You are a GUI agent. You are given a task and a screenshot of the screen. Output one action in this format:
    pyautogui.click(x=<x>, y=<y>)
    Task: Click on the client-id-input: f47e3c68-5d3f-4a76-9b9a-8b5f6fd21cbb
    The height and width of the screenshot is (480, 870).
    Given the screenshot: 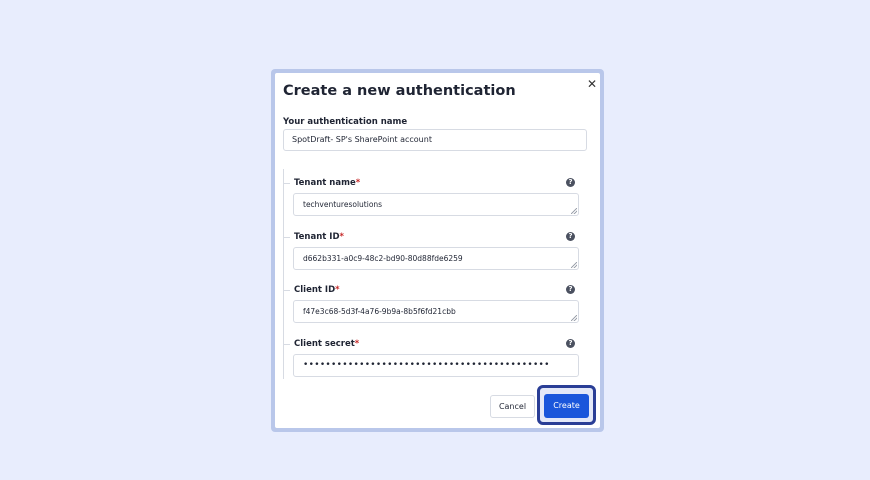 What is the action you would take?
    pyautogui.click(x=436, y=311)
    